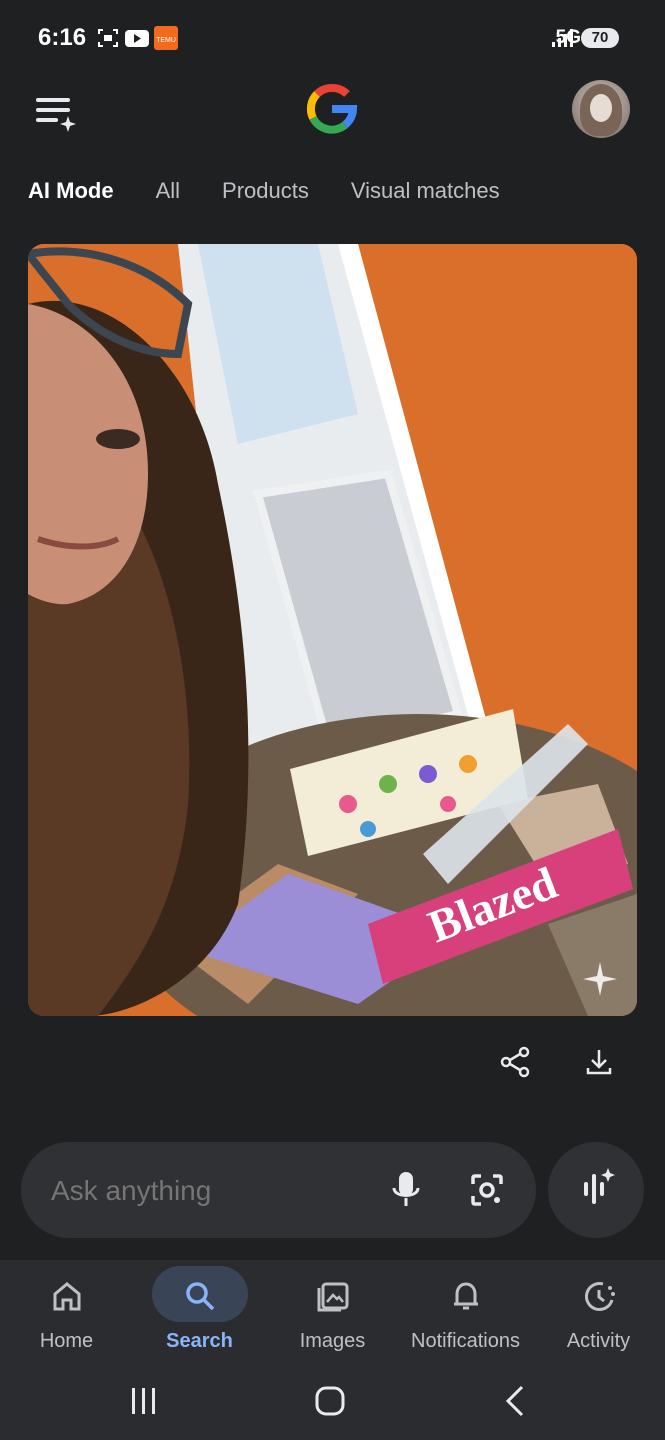  Describe the element at coordinates (108, 40) in the screenshot. I see `screenshot-icon` at that location.